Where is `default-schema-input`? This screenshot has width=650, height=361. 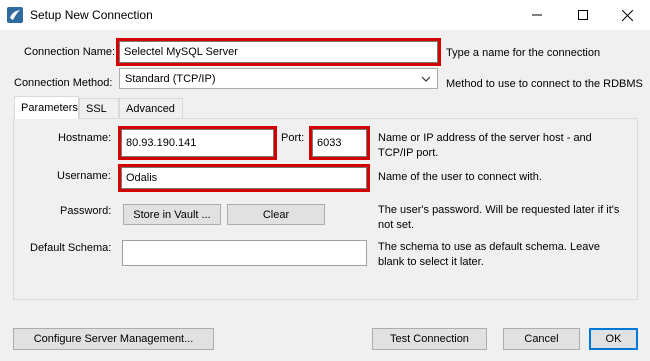
default-schema-input is located at coordinates (244, 253).